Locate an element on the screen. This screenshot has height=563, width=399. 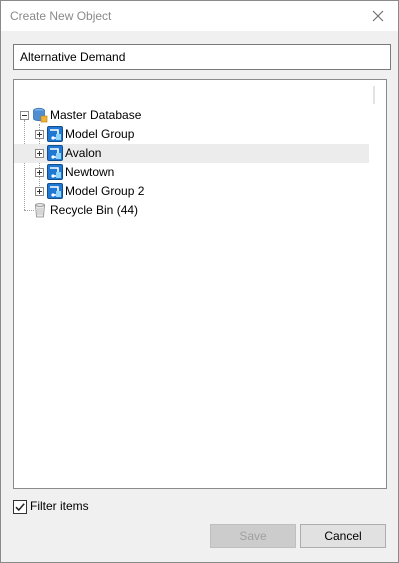
filter-items-checkbox is located at coordinates (20, 507).